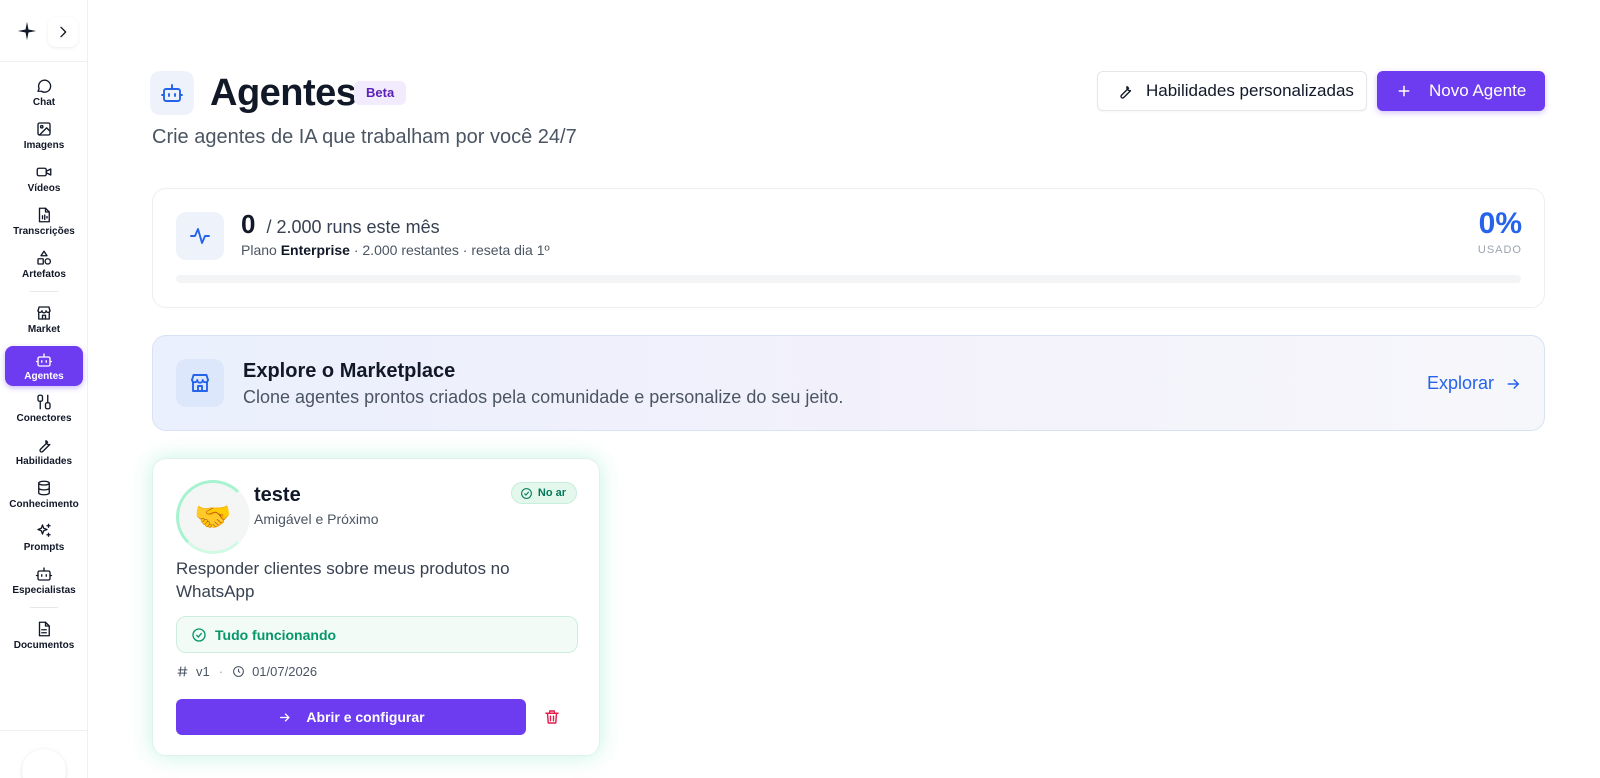 The image size is (1600, 778). Describe the element at coordinates (277, 495) in the screenshot. I see `agent-name: teste` at that location.